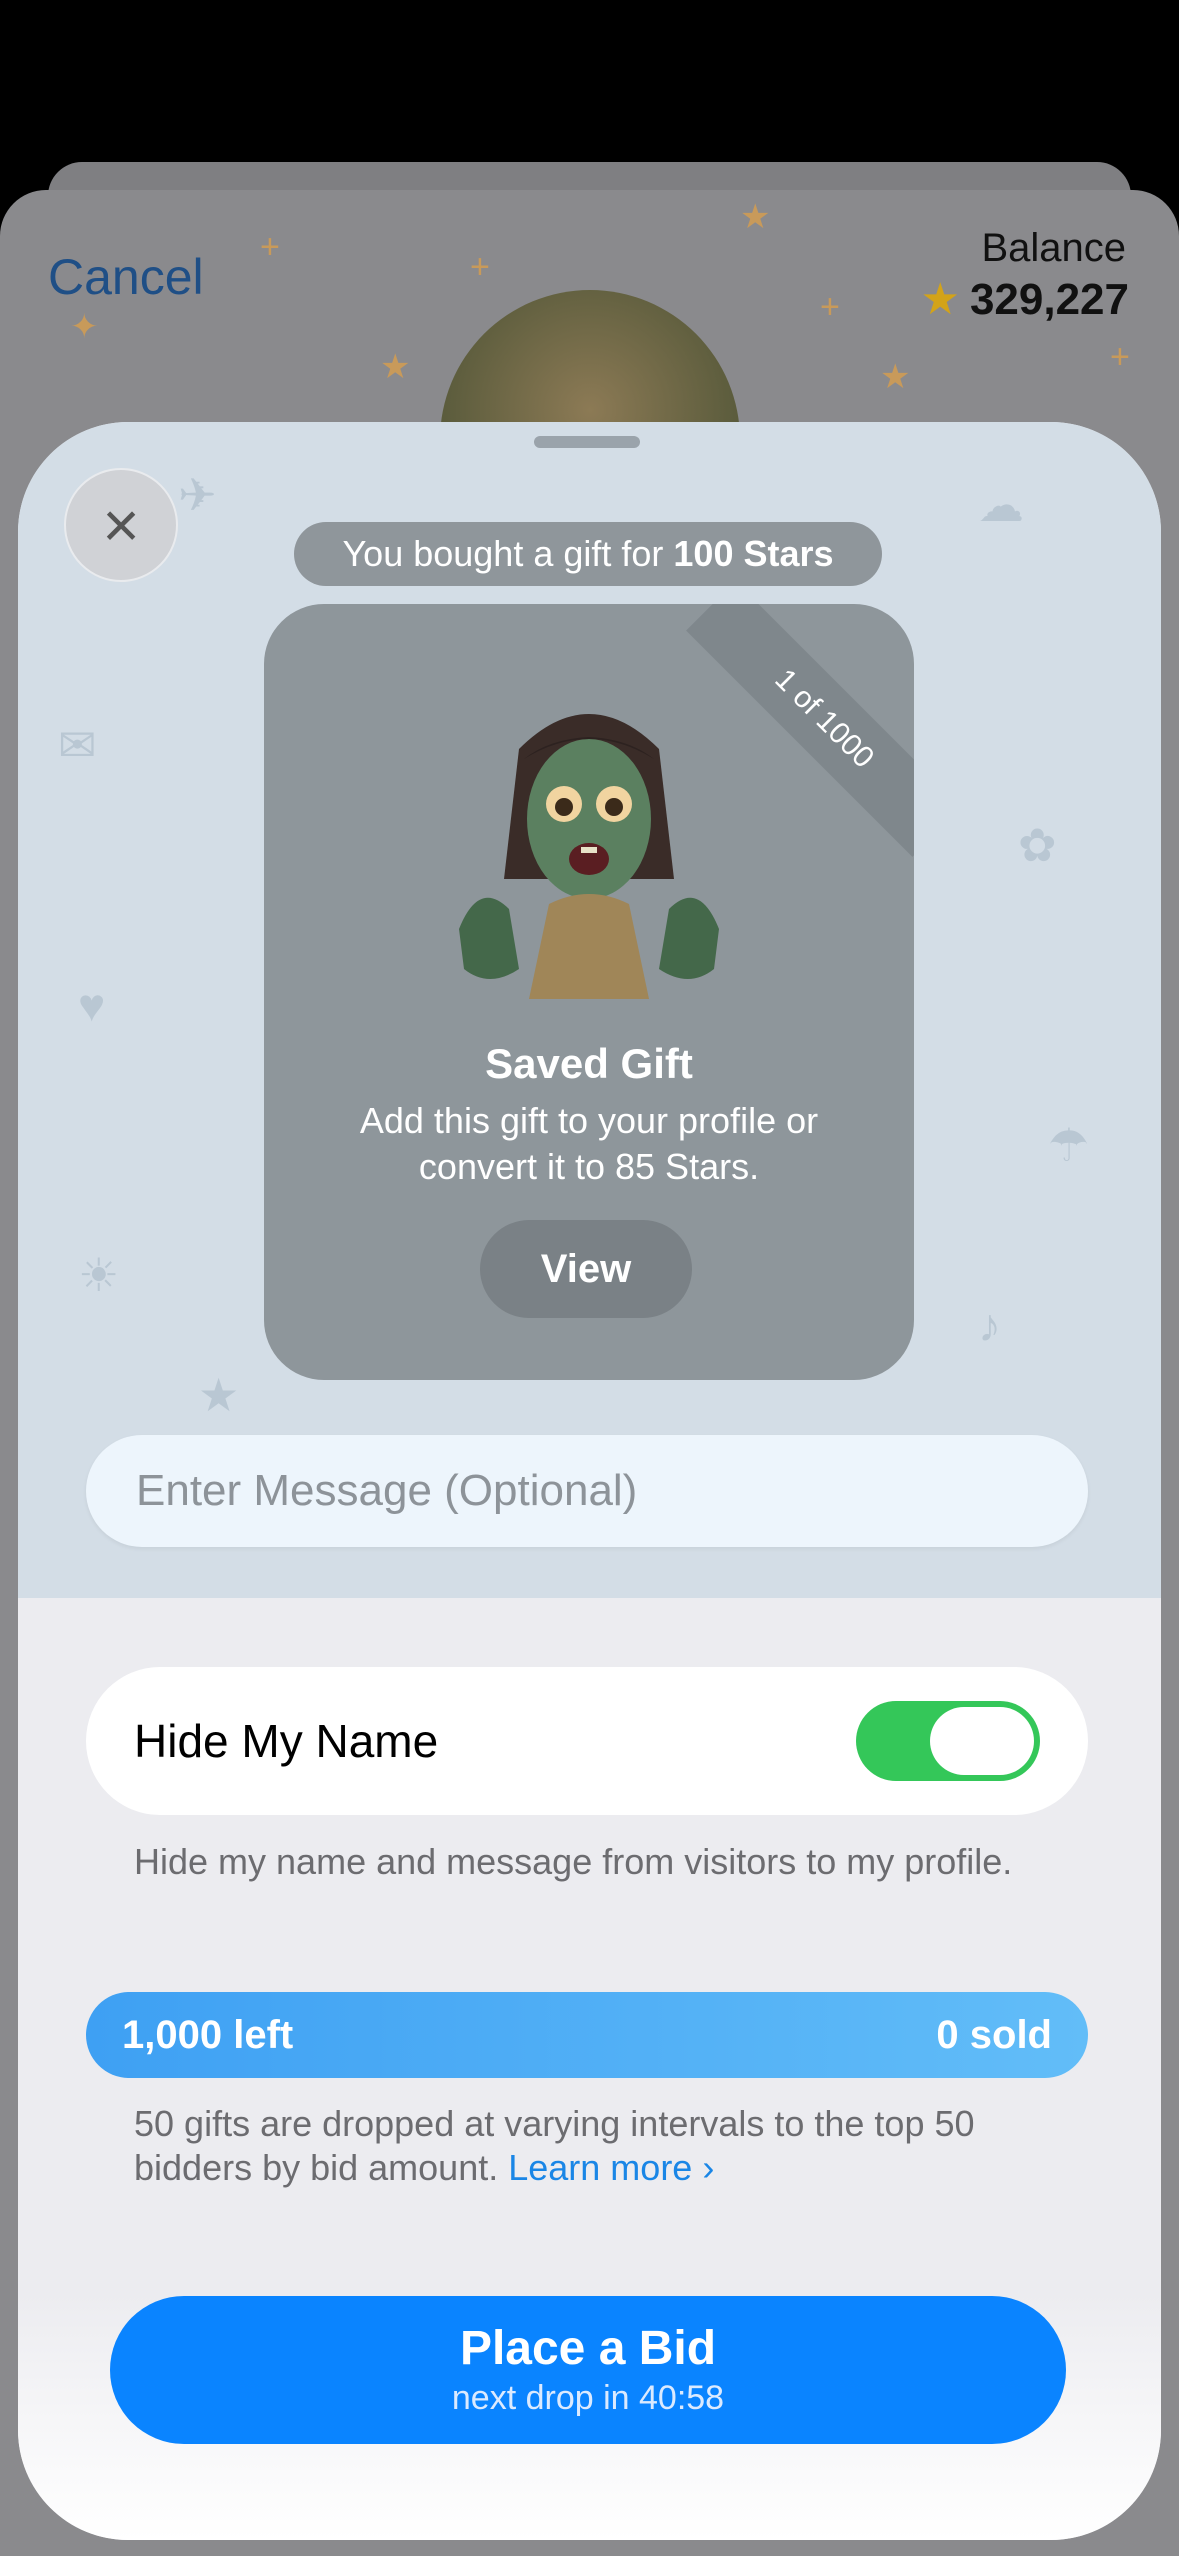 Image resolution: width=1179 pixels, height=2556 pixels. Describe the element at coordinates (84, 327) in the screenshot. I see `sparkle-icon: ✦` at that location.